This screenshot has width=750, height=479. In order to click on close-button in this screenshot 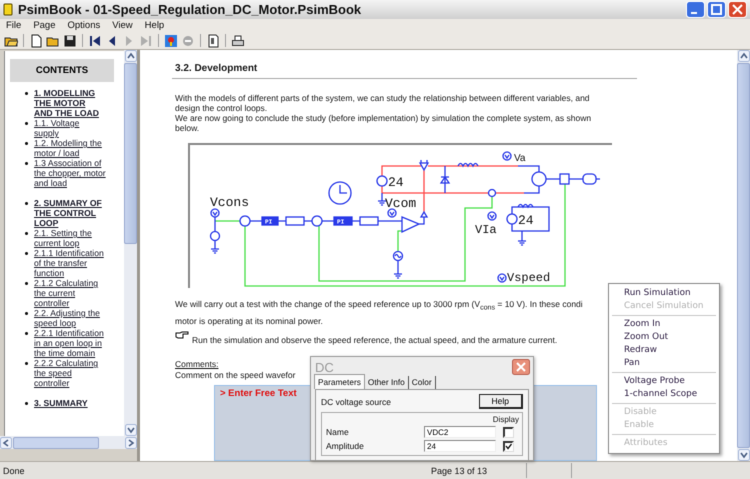, I will do `click(521, 367)`.